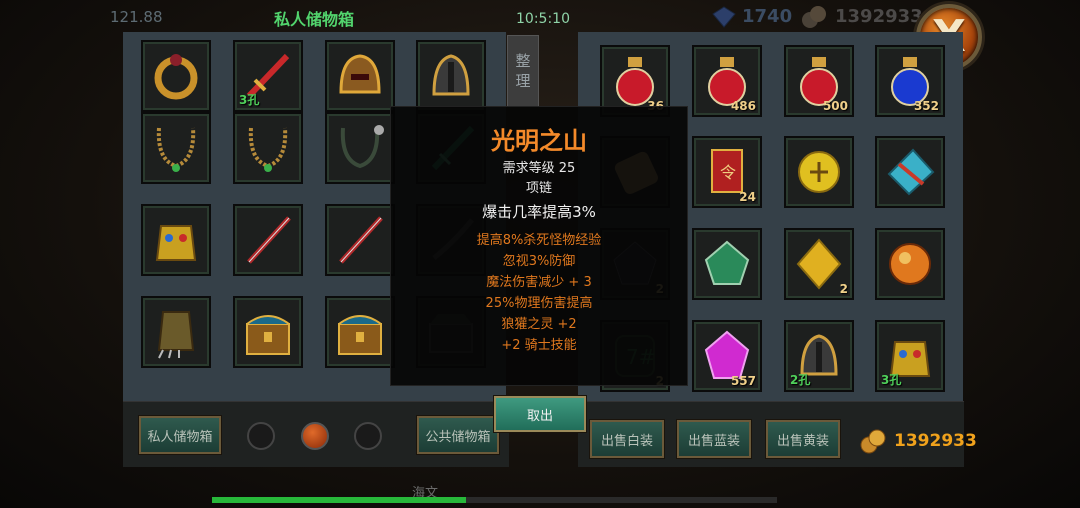 Image resolution: width=1080 pixels, height=508 pixels. Describe the element at coordinates (835, 106) in the screenshot. I see `item-count: 500` at that location.